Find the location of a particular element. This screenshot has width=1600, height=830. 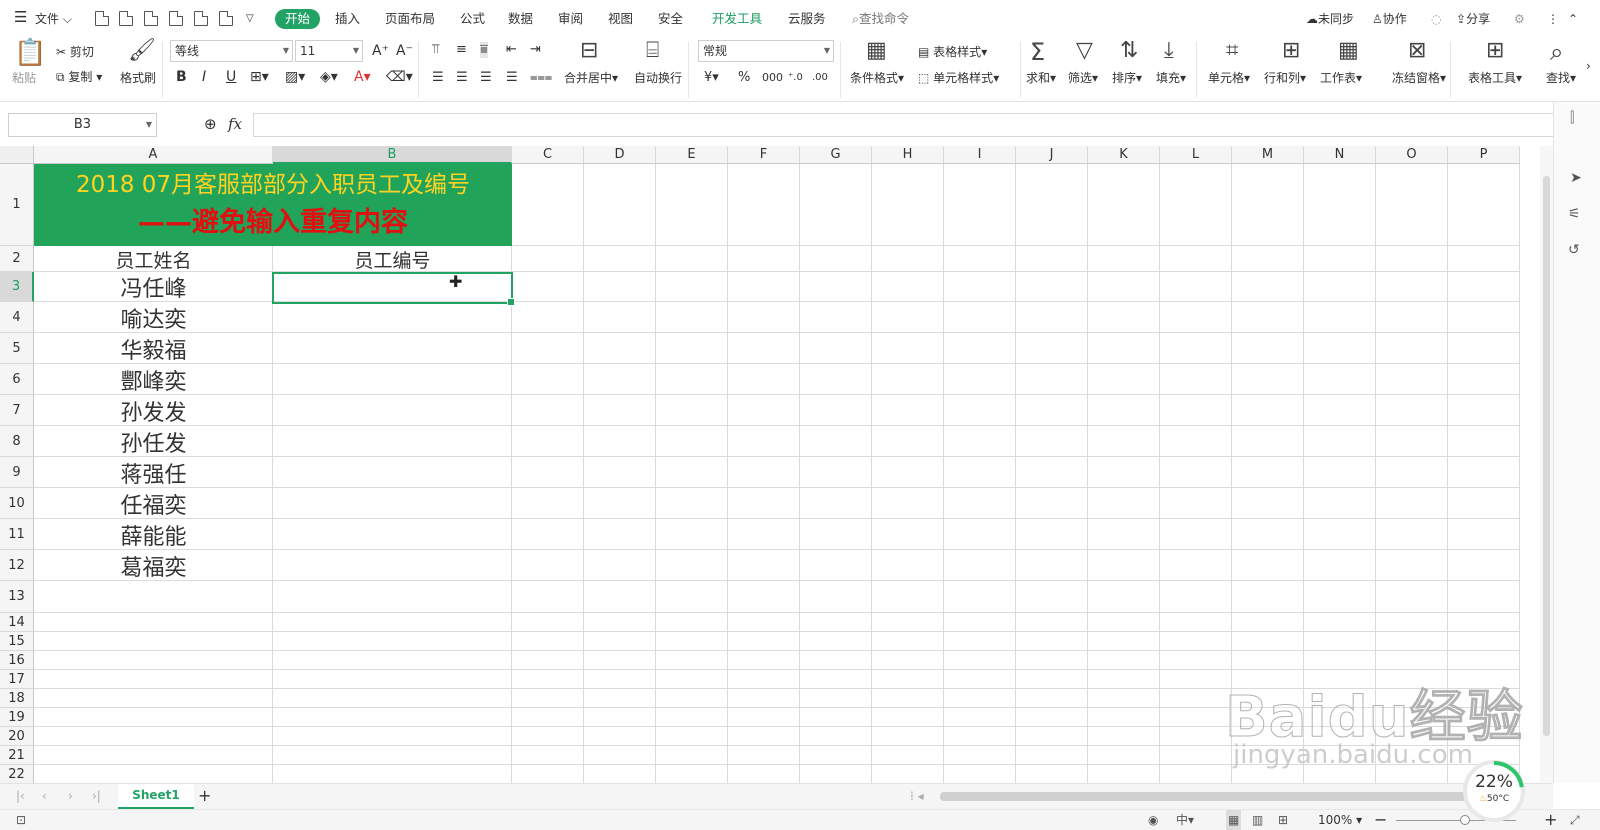

distribute-icon: ⩶ is located at coordinates (541, 78).